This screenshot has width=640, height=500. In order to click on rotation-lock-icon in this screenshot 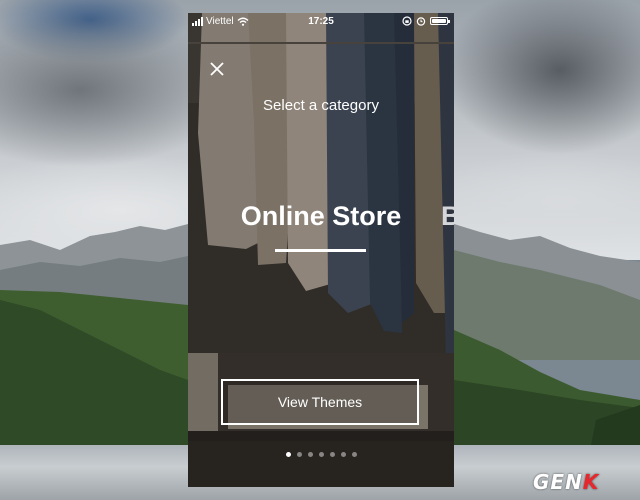, I will do `click(407, 21)`.